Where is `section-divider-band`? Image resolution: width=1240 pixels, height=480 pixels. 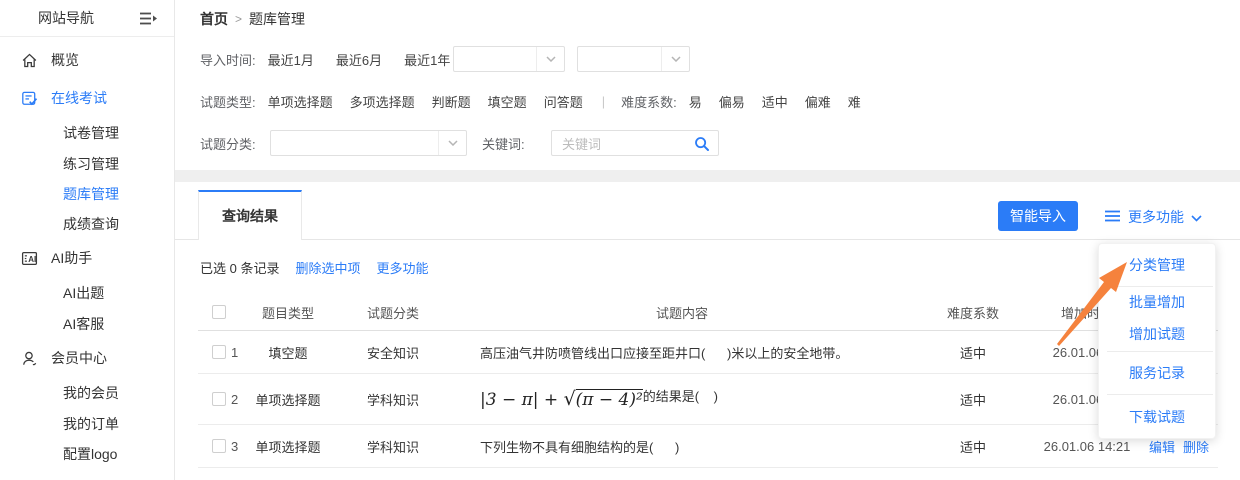
section-divider-band is located at coordinates (707, 176).